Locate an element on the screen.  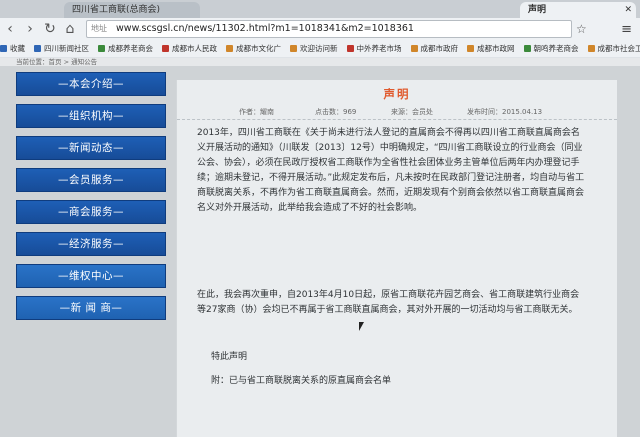
close-icon: ✕ is located at coordinates (628, 10).